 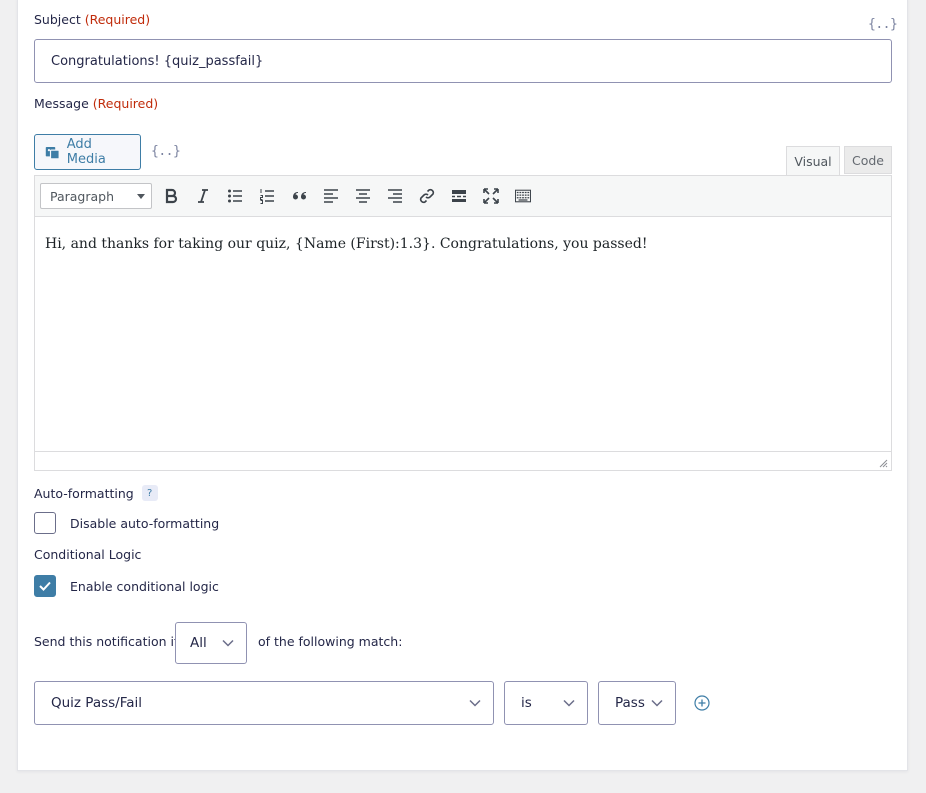 What do you see at coordinates (463, 61) in the screenshot?
I see `subject-input: Congratulations! {quiz_passfail}` at bounding box center [463, 61].